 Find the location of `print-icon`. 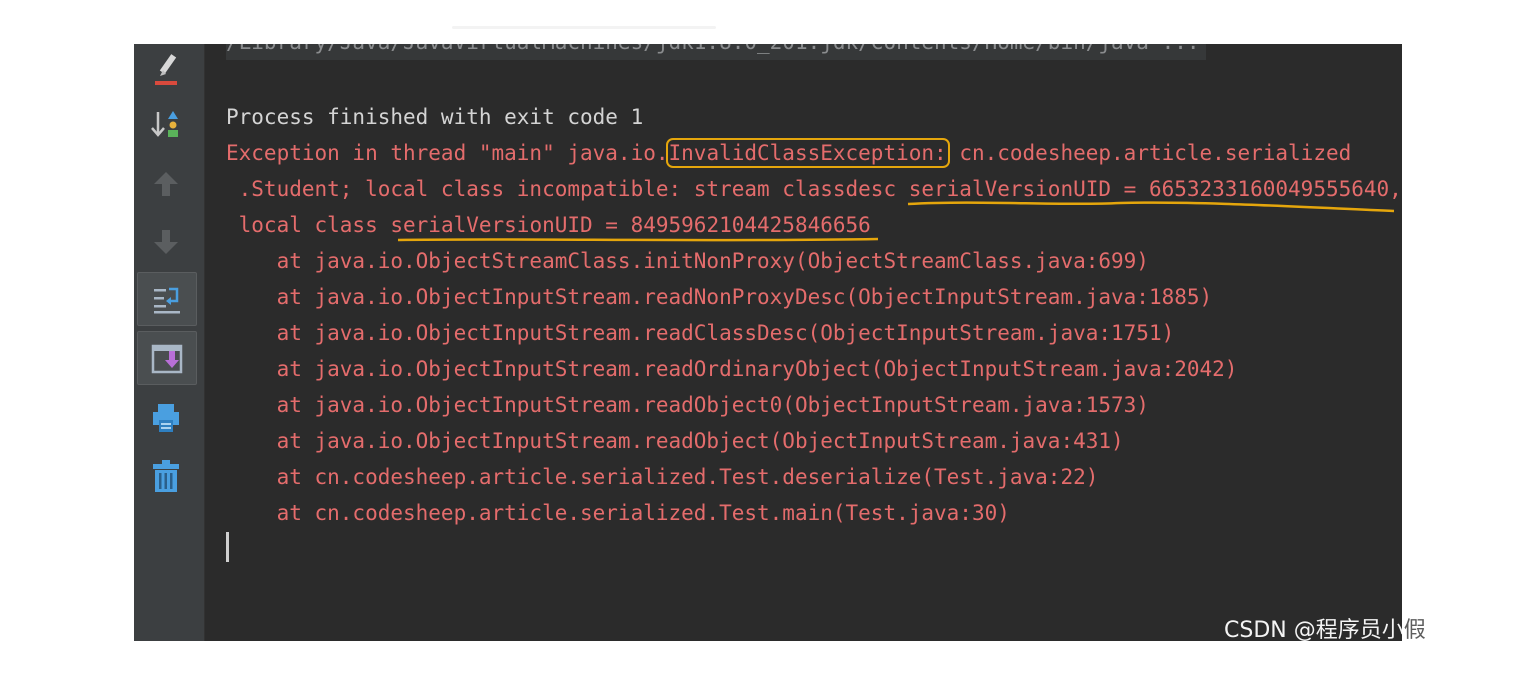

print-icon is located at coordinates (166, 418).